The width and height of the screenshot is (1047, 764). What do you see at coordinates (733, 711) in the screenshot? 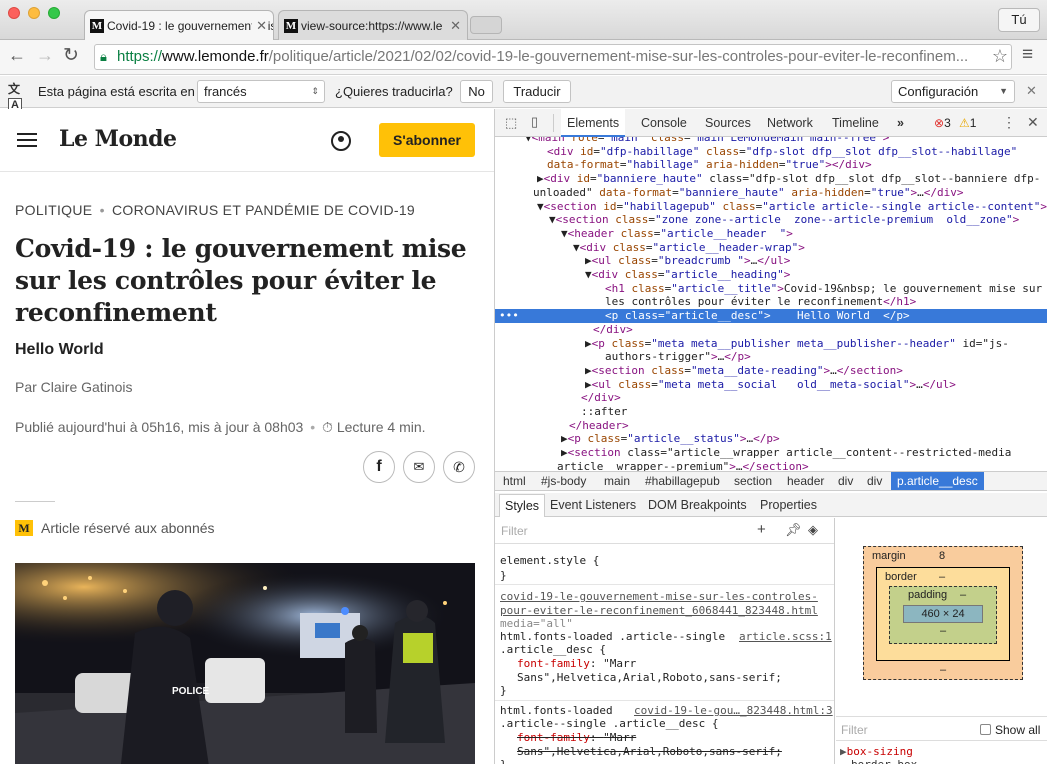
I see `rule-source-link: covid-19-le-gou…_823448.html:3` at bounding box center [733, 711].